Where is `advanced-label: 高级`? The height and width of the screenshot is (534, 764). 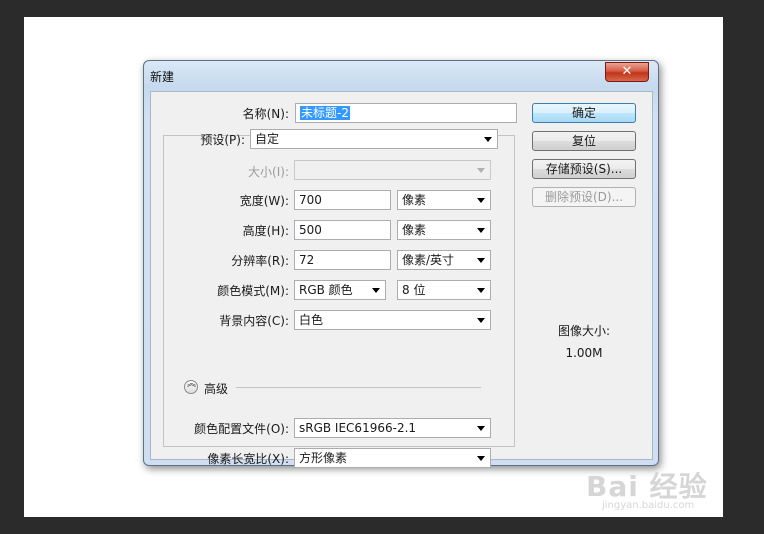
advanced-label: 高级 is located at coordinates (216, 389).